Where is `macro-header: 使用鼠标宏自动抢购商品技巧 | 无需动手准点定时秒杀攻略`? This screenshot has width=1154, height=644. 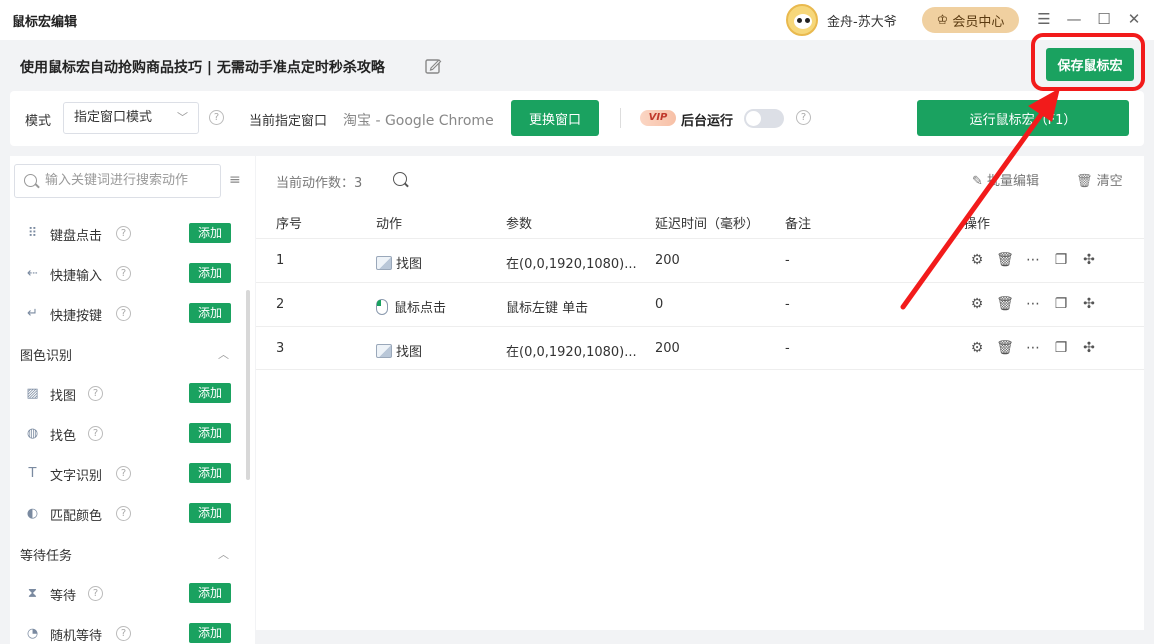
macro-header: 使用鼠标宏自动抢购商品技巧 | 无需动手准点定时秒杀攻略 is located at coordinates (577, 65).